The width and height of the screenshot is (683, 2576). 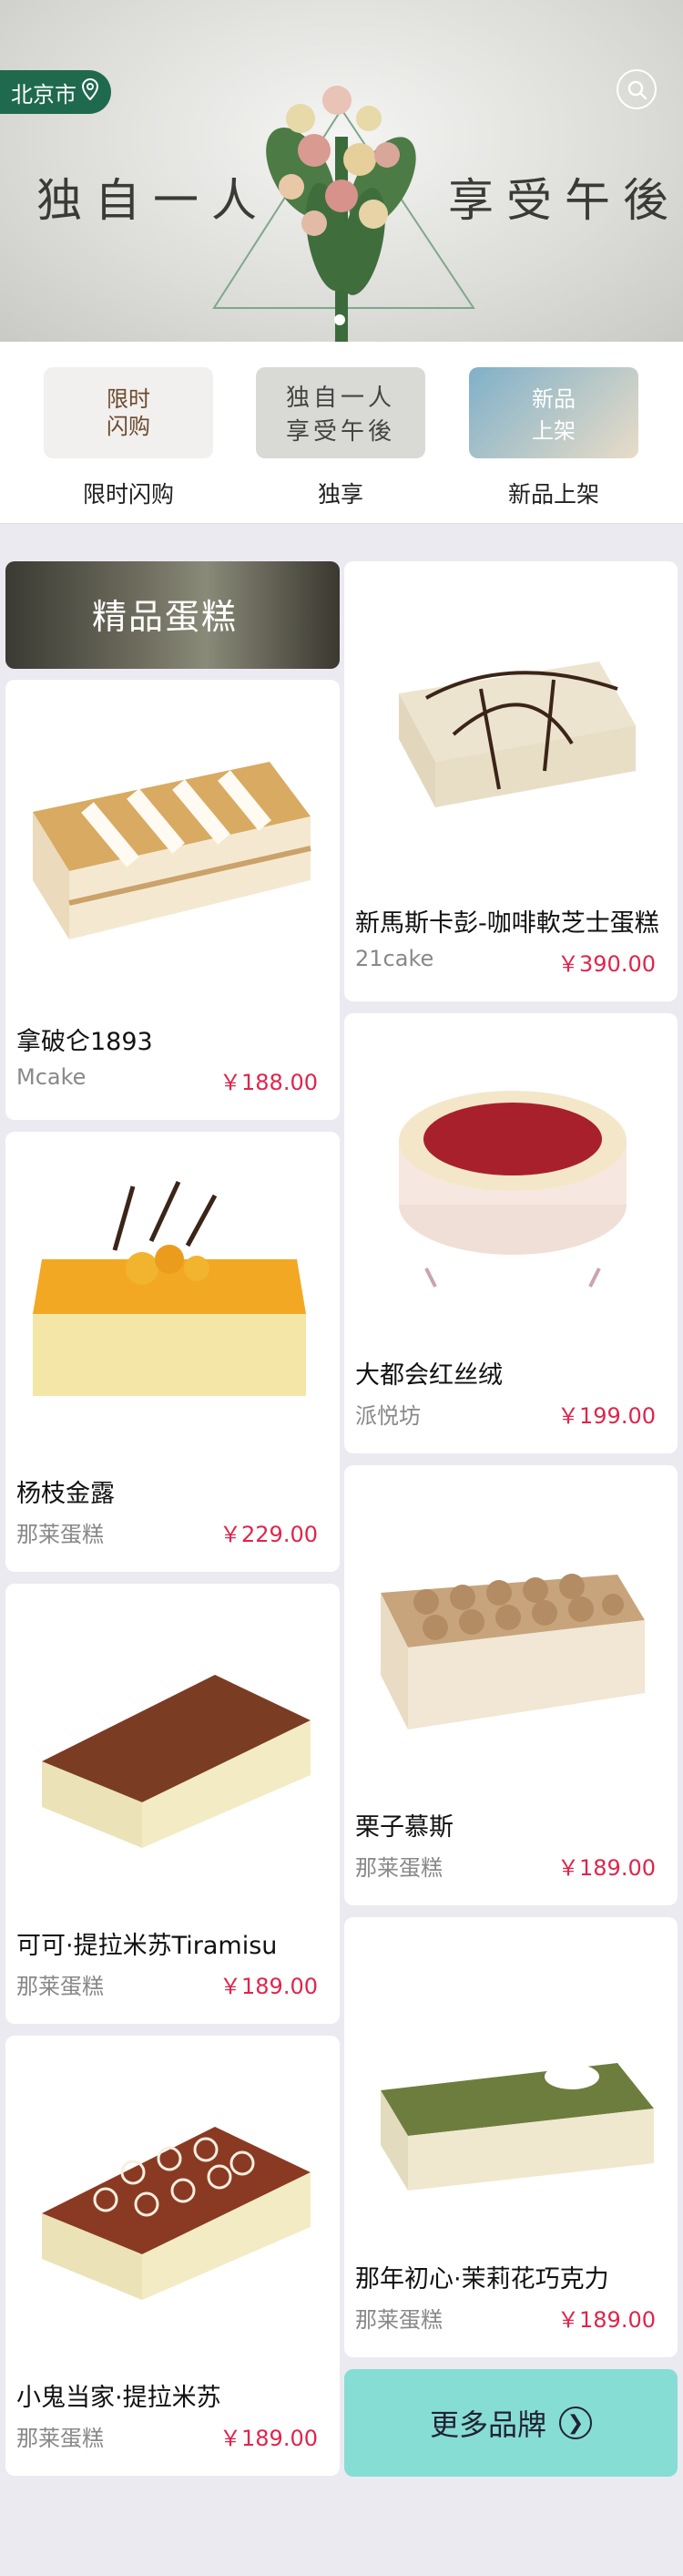 What do you see at coordinates (575, 2423) in the screenshot?
I see `chevron-right-icon: ❯` at bounding box center [575, 2423].